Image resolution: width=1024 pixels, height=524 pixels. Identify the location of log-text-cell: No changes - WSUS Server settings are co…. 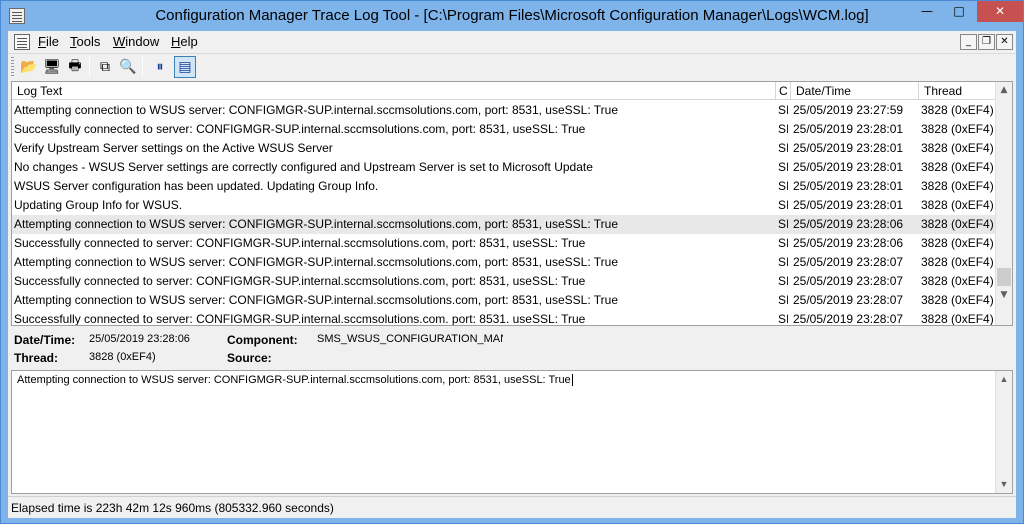
(303, 167).